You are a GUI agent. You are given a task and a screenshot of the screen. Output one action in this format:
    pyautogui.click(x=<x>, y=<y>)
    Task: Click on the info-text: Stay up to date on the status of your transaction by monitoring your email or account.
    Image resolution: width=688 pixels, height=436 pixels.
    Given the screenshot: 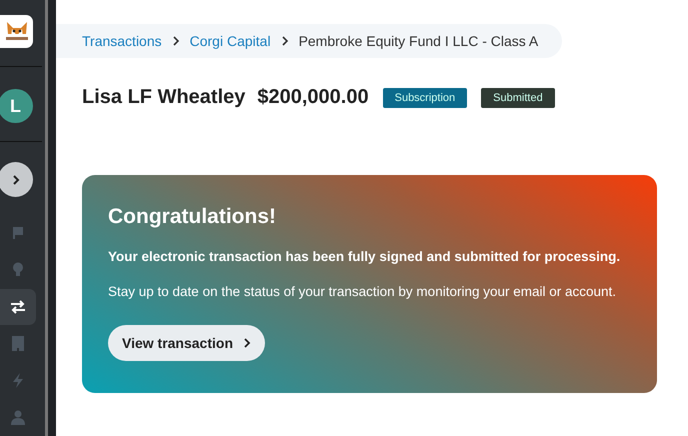 What is the action you would take?
    pyautogui.click(x=363, y=291)
    